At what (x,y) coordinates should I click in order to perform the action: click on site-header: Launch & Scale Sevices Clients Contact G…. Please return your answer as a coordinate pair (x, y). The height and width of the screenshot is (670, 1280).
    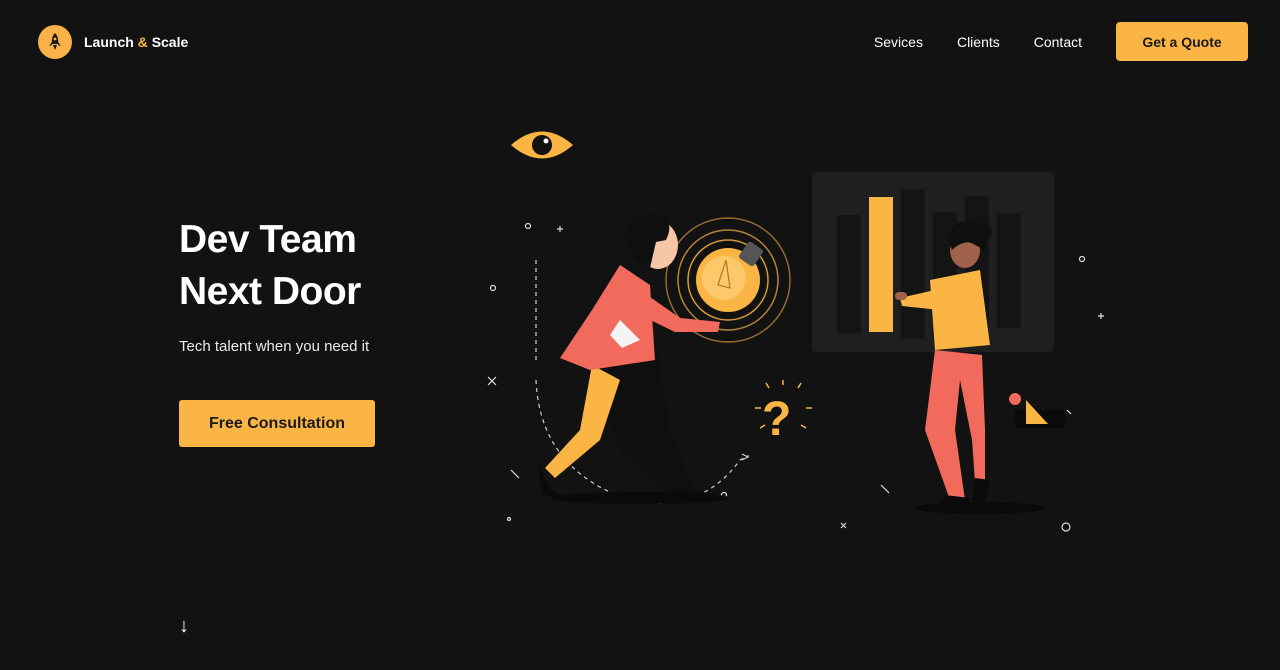
    Looking at the image, I should click on (640, 42).